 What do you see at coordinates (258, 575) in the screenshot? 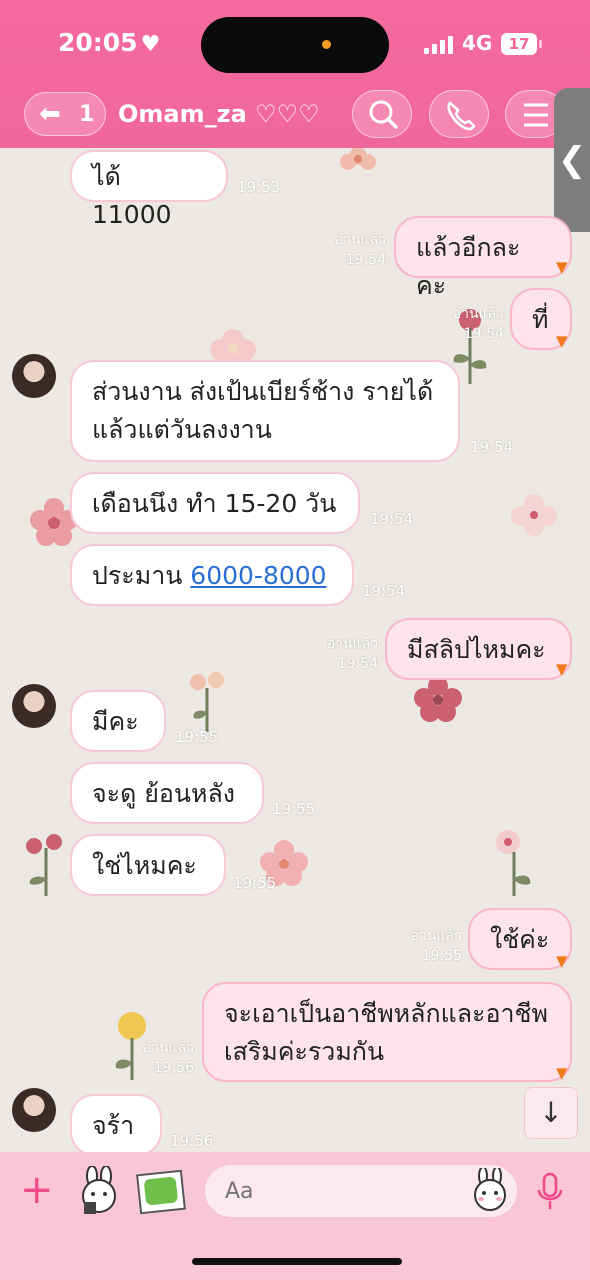
I see `phone-number-link: 6000-8000` at bounding box center [258, 575].